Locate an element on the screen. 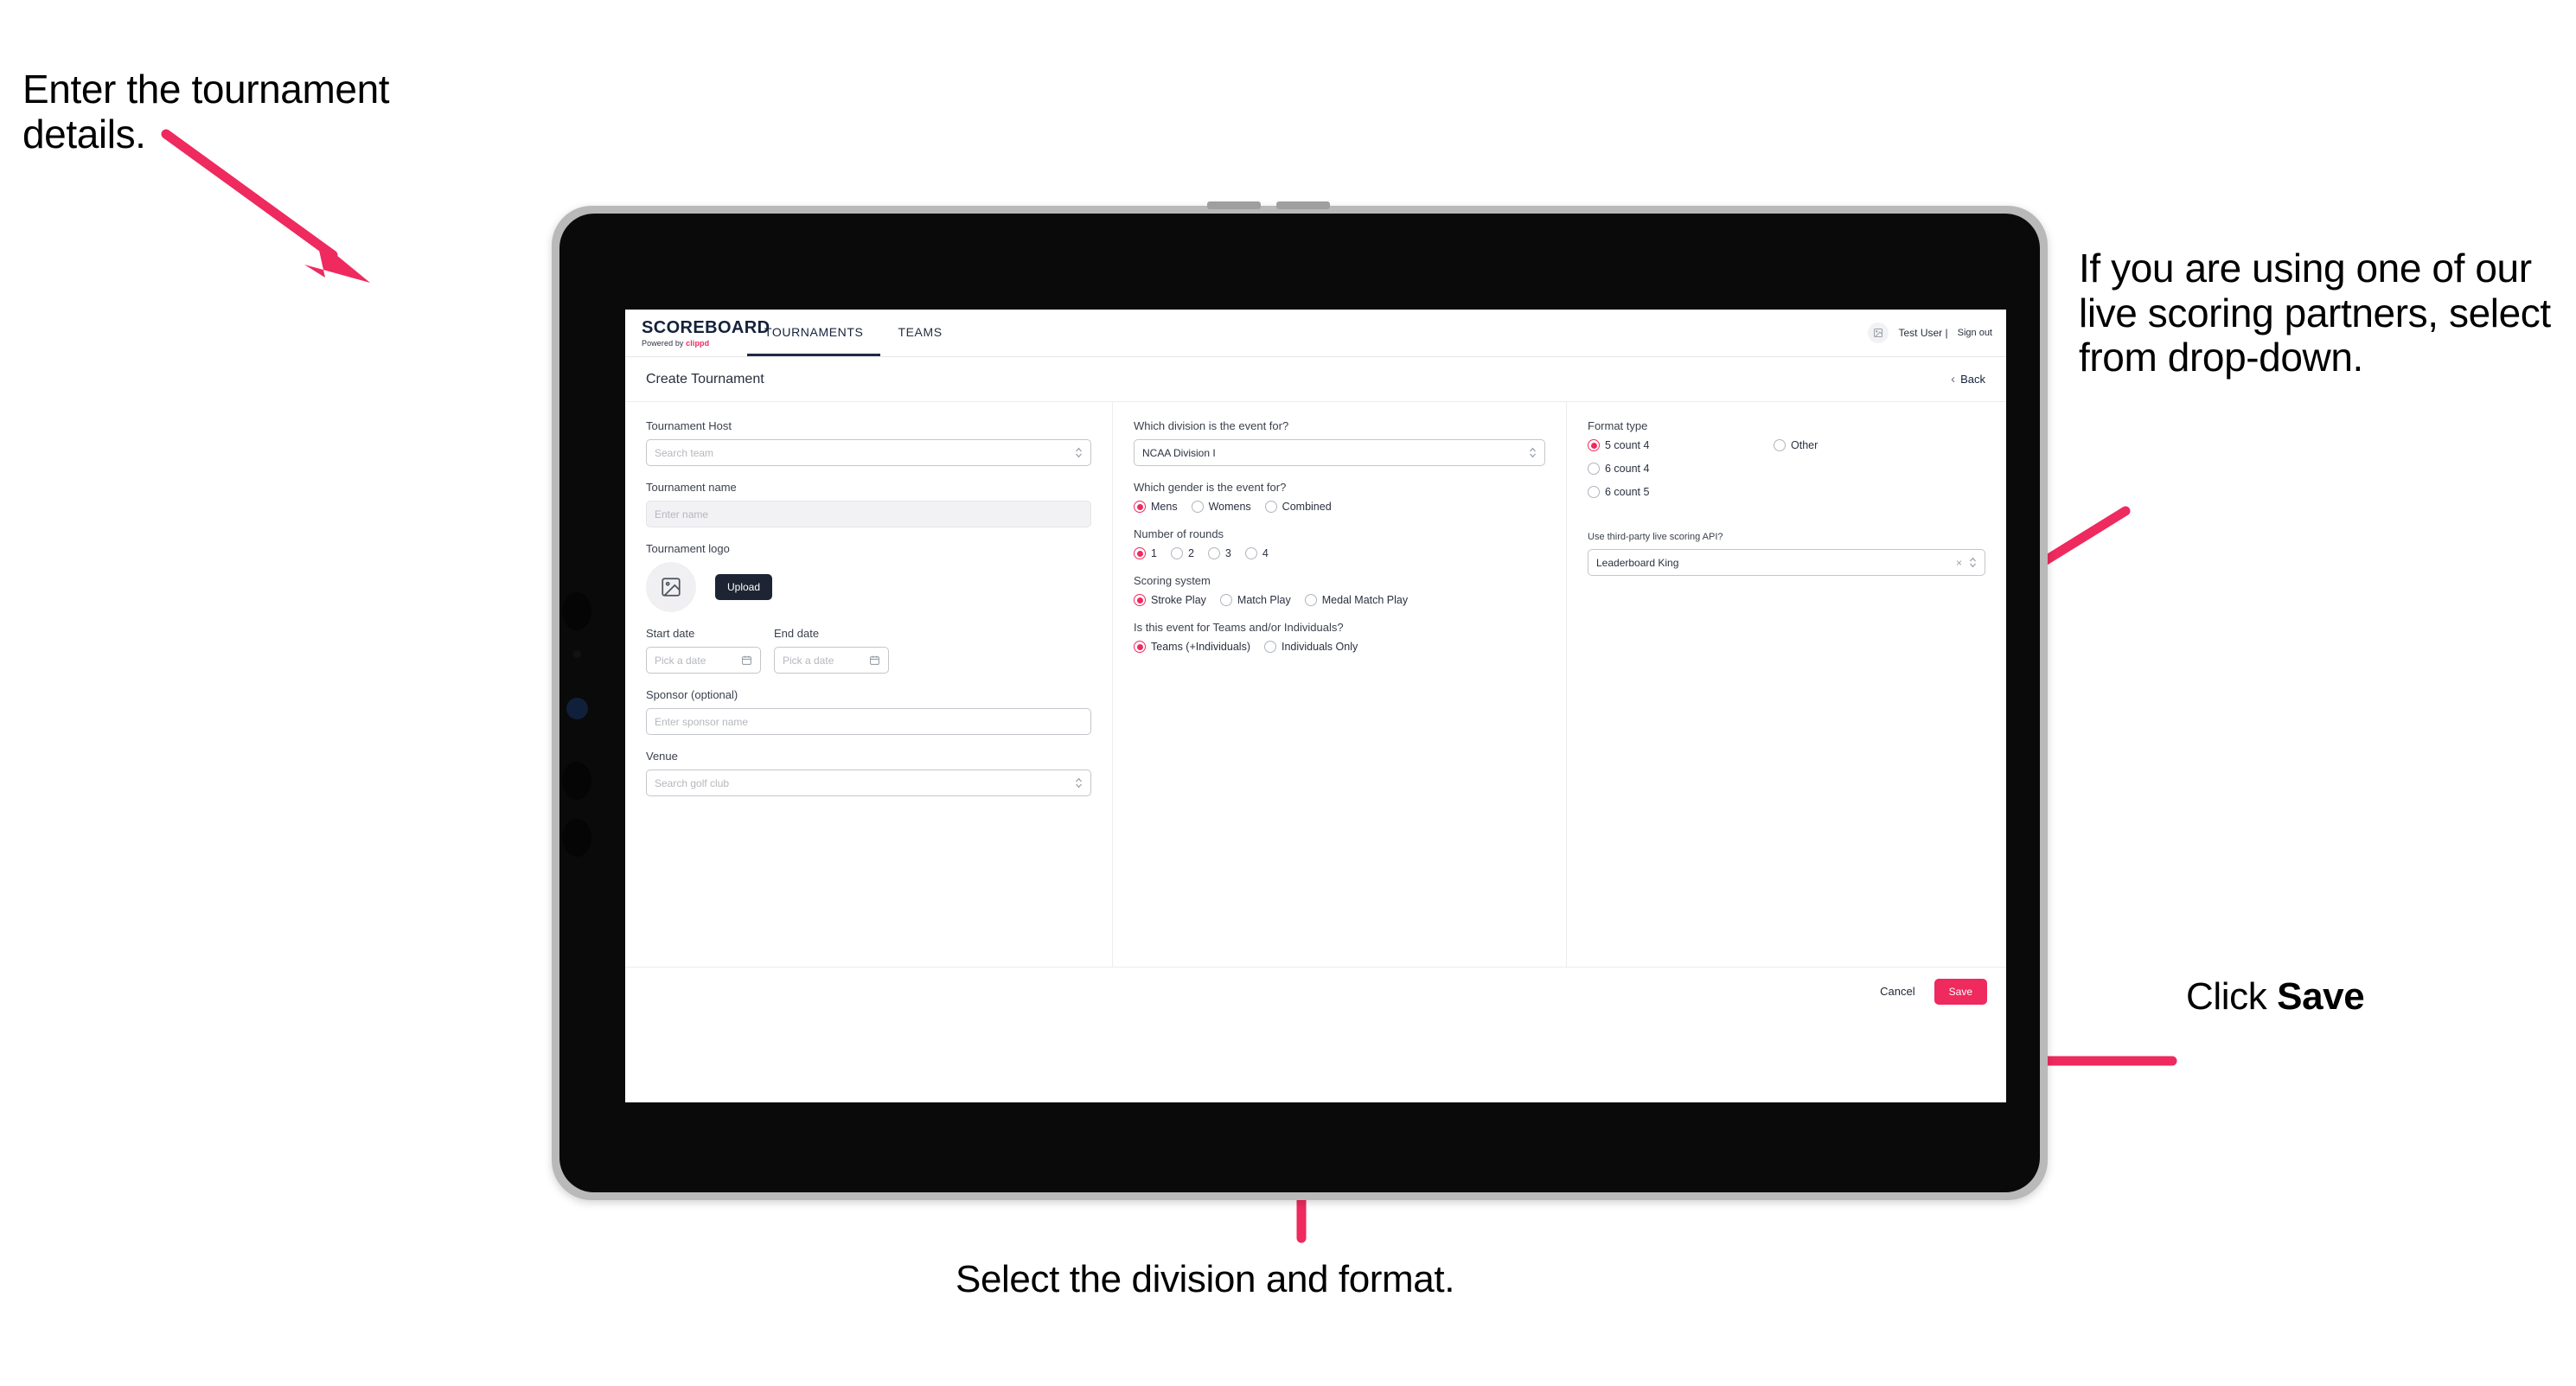  label-gender: Which gender is the event for? is located at coordinates (1211, 488).